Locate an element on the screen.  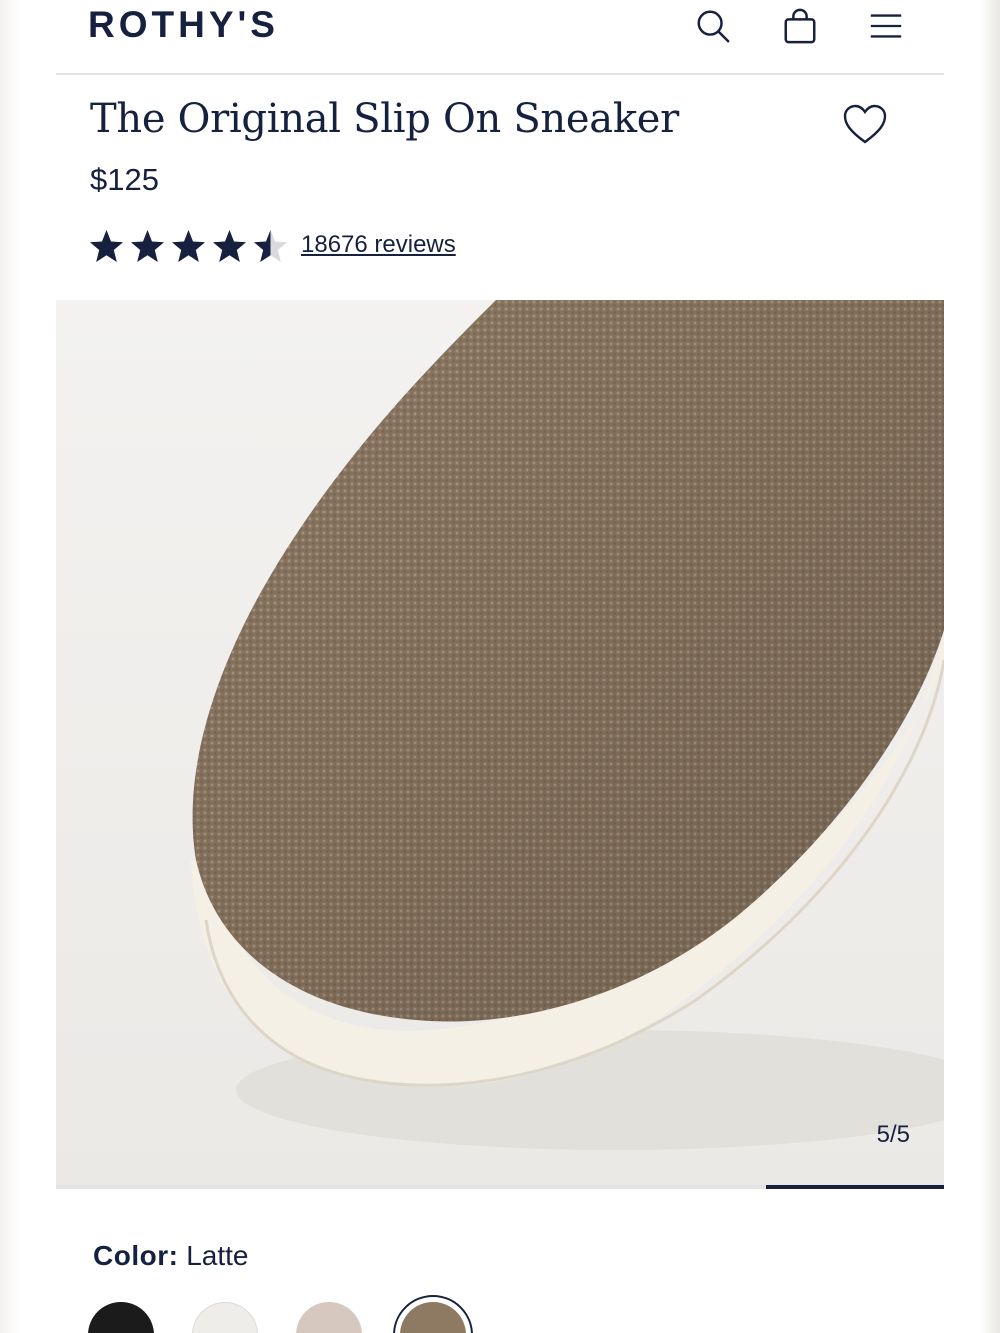
color-swatch-white is located at coordinates (225, 1317).